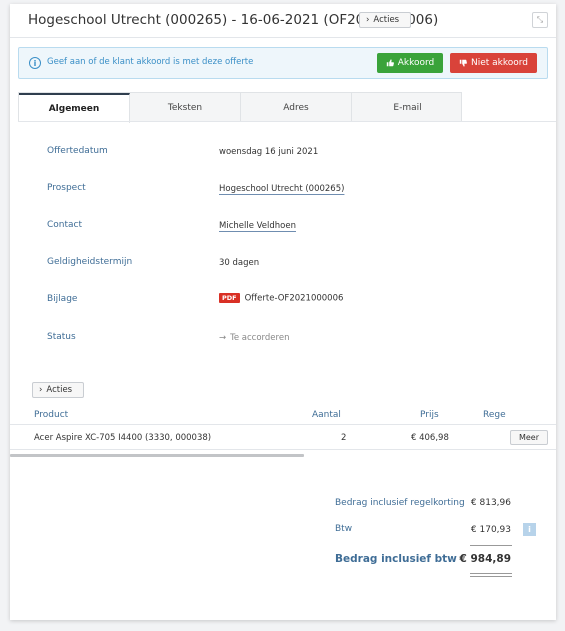 This screenshot has width=565, height=631. I want to click on status-label: Status, so click(61, 337).